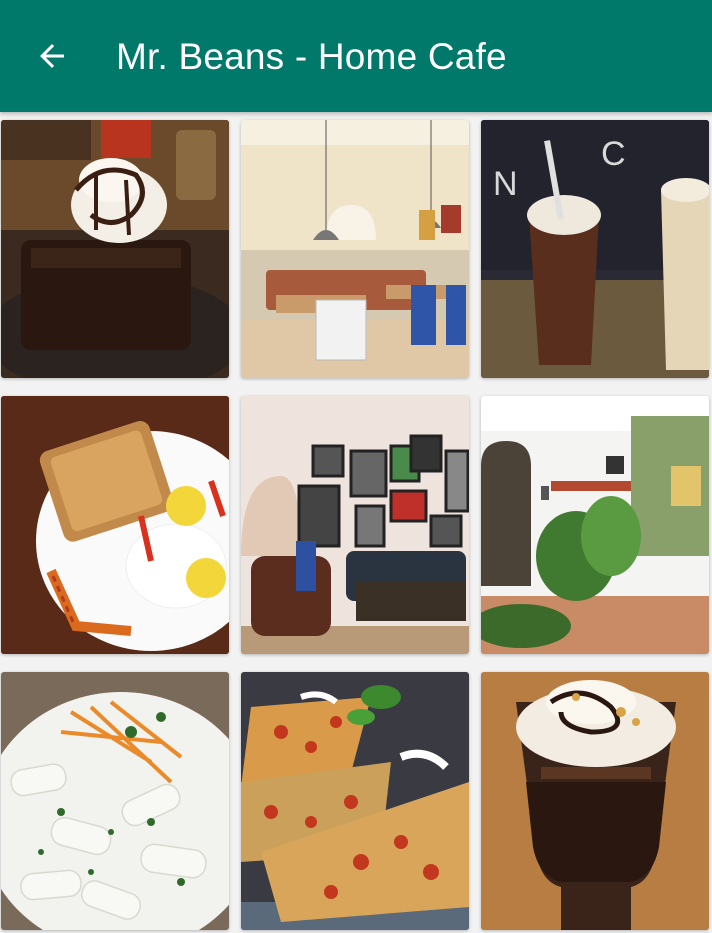 Image resolution: width=712 pixels, height=933 pixels. I want to click on svg-text: N, so click(505, 184).